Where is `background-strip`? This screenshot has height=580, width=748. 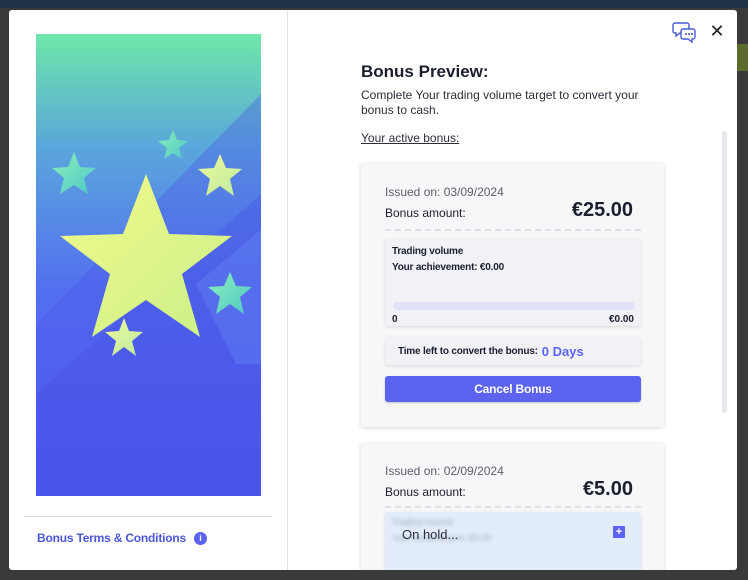
background-strip is located at coordinates (742, 57).